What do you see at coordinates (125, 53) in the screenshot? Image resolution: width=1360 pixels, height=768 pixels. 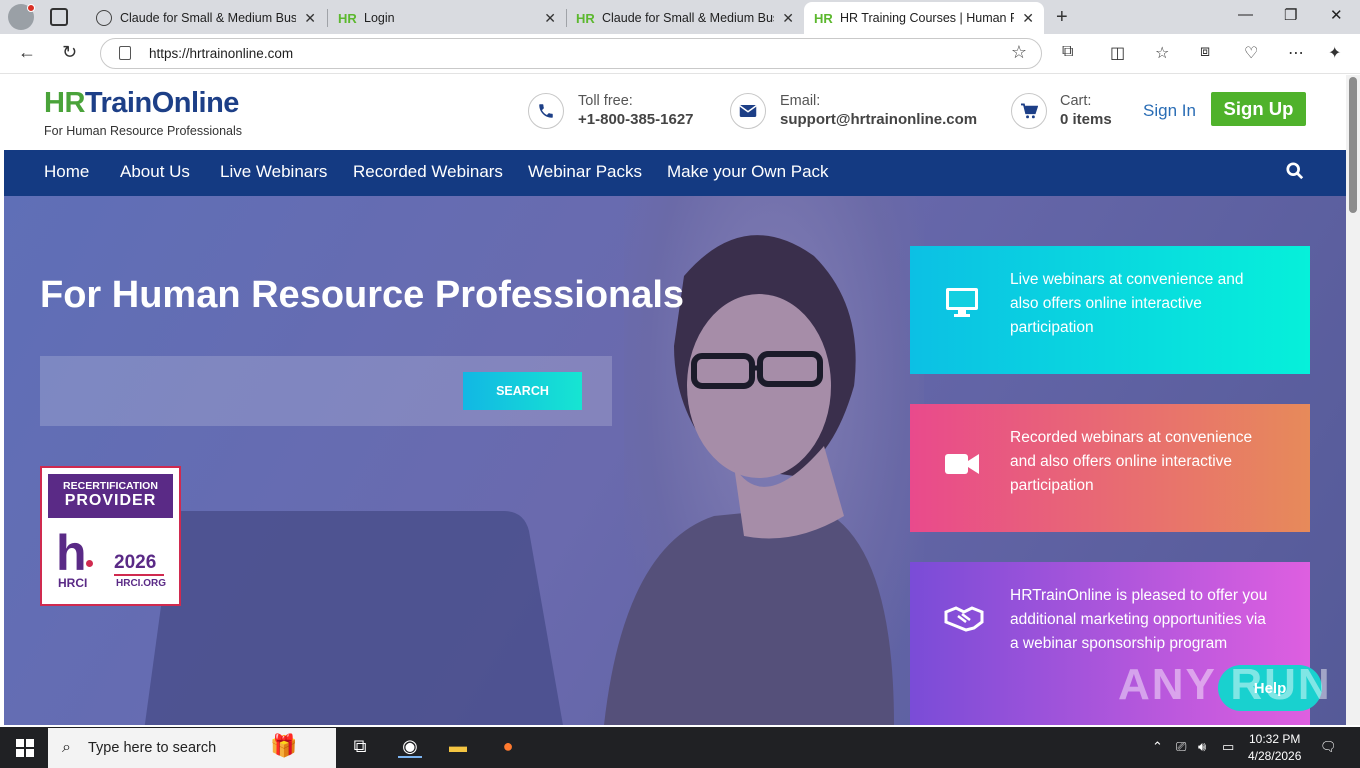 I see `lock-icon` at bounding box center [125, 53].